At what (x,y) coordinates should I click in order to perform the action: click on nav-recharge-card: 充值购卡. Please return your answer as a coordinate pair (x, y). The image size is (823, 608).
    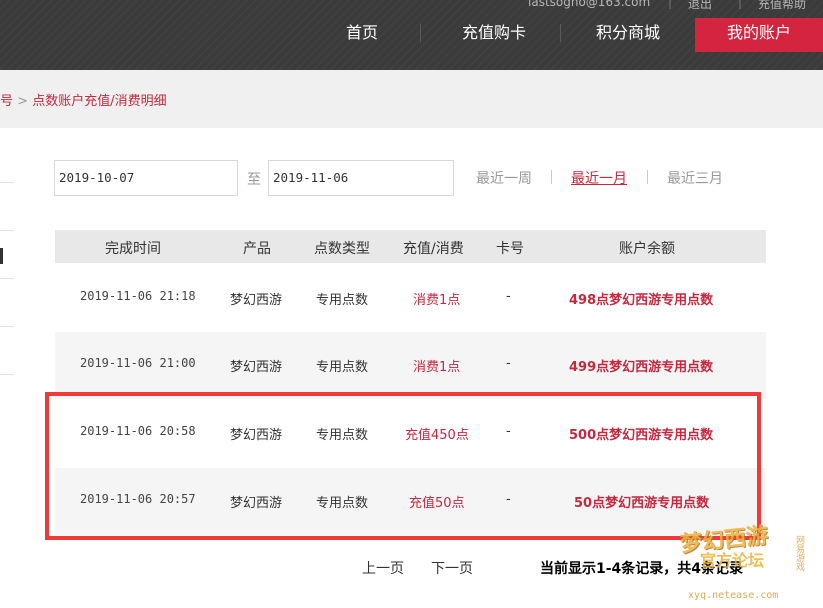
    Looking at the image, I should click on (494, 35).